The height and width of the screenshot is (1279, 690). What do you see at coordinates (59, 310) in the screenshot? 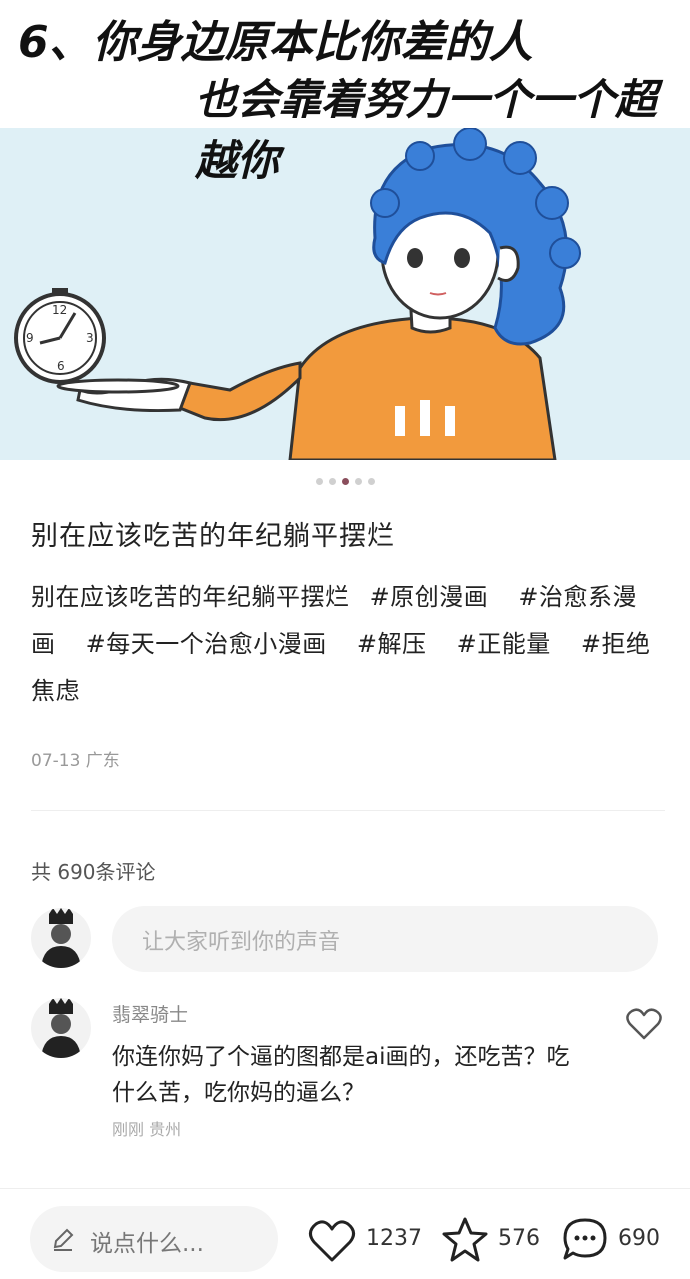
I see `svg-text: 12` at bounding box center [59, 310].